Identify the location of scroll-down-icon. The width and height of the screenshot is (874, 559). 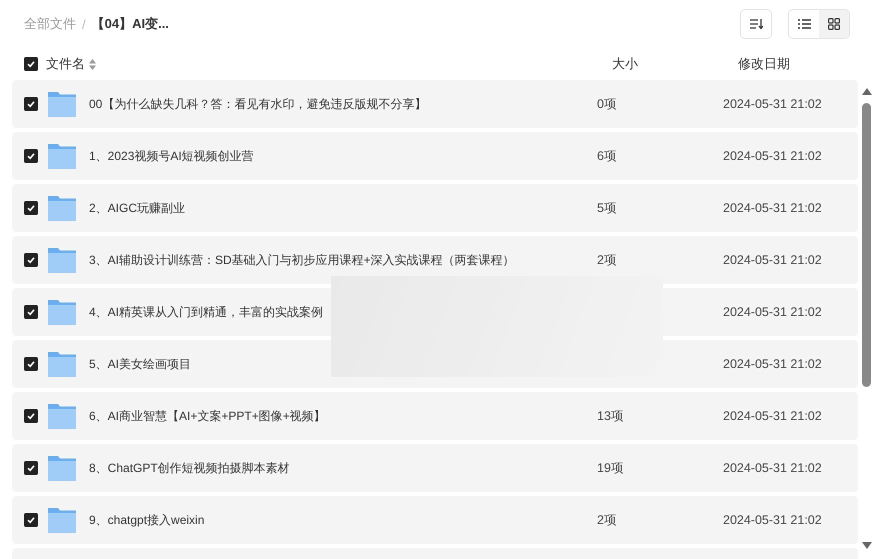
(867, 545).